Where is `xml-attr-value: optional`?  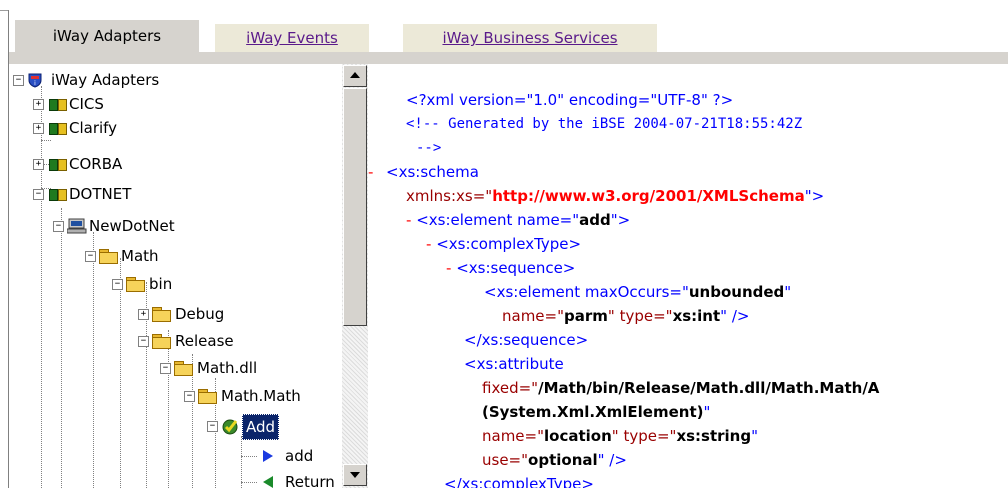 xml-attr-value: optional is located at coordinates (563, 460).